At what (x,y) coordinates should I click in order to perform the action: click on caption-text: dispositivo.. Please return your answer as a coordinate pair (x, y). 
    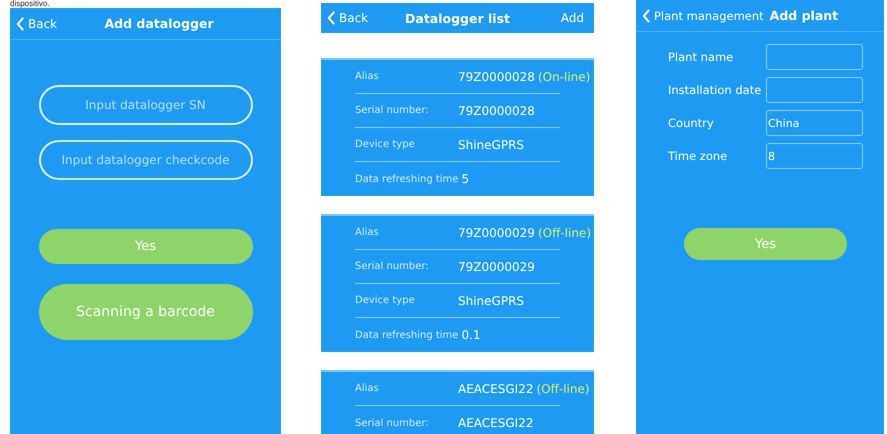
    Looking at the image, I should click on (30, 4).